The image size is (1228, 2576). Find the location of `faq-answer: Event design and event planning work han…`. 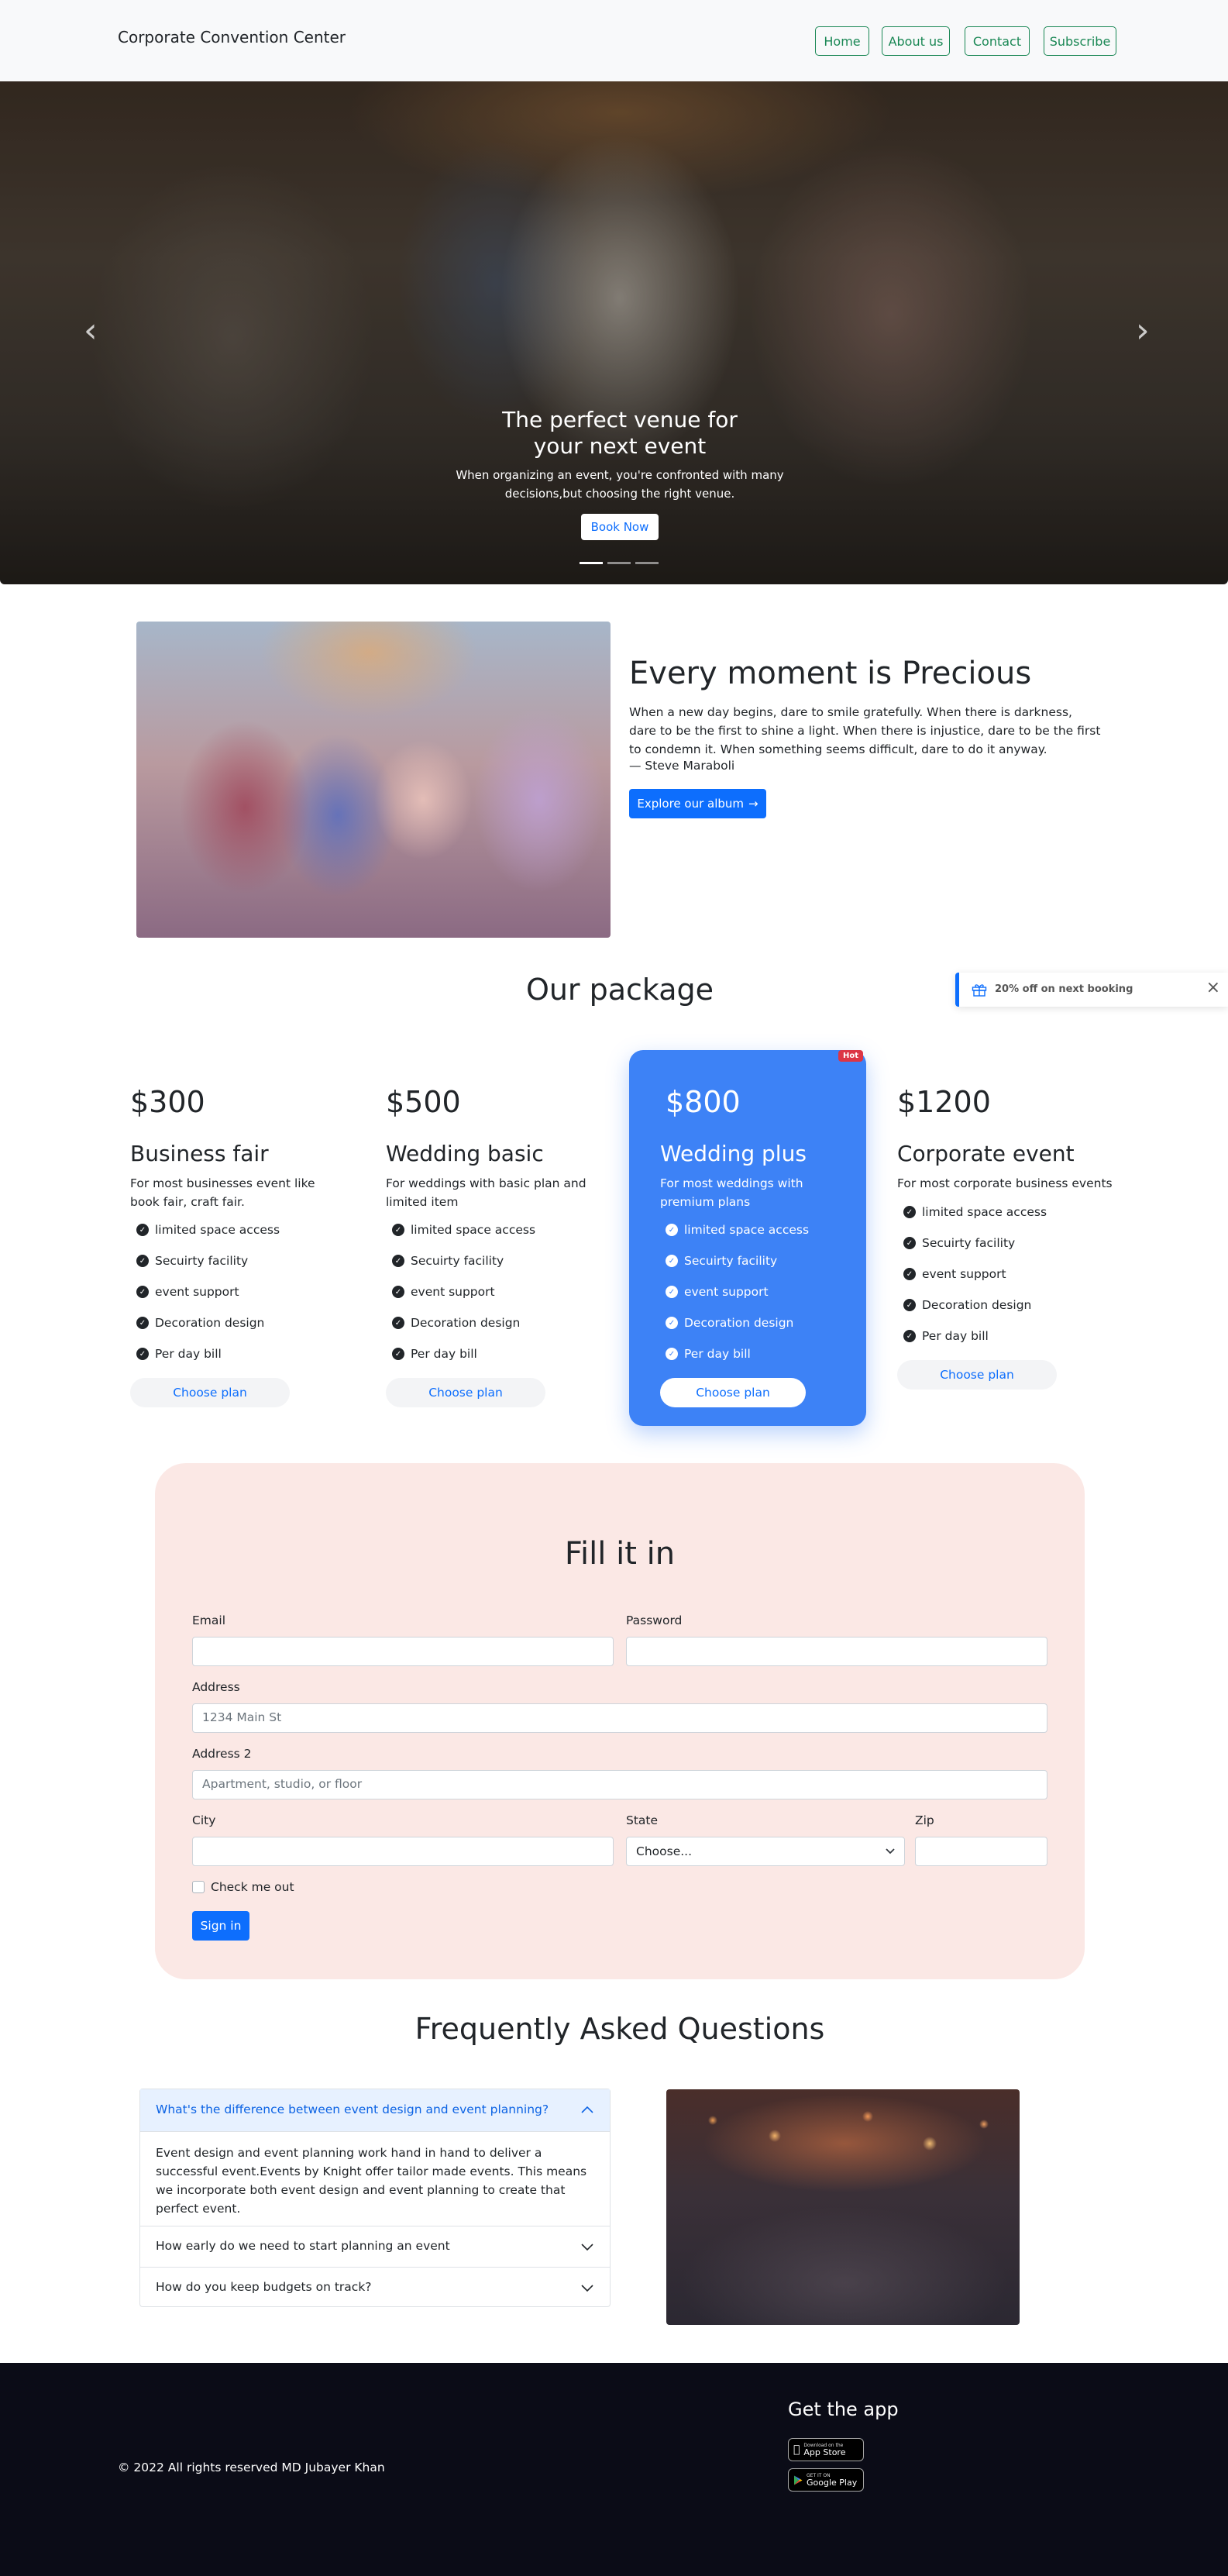

faq-answer: Event design and event planning work han… is located at coordinates (371, 2181).